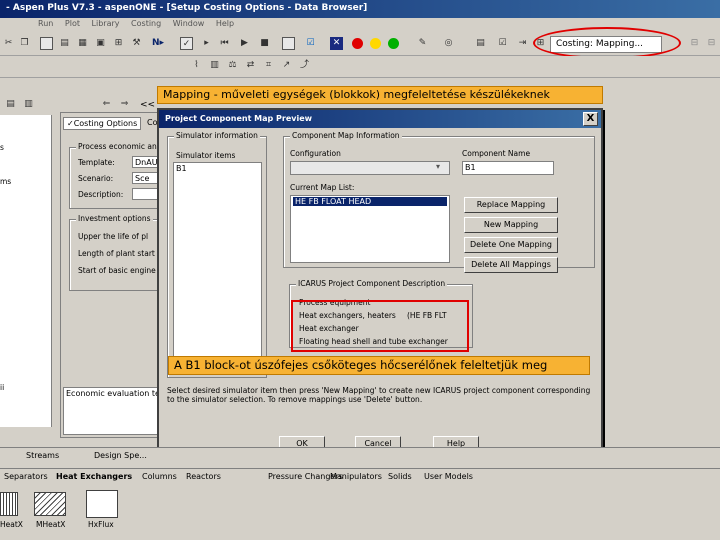 The height and width of the screenshot is (540, 720). I want to click on input-icon, so click(288, 43).